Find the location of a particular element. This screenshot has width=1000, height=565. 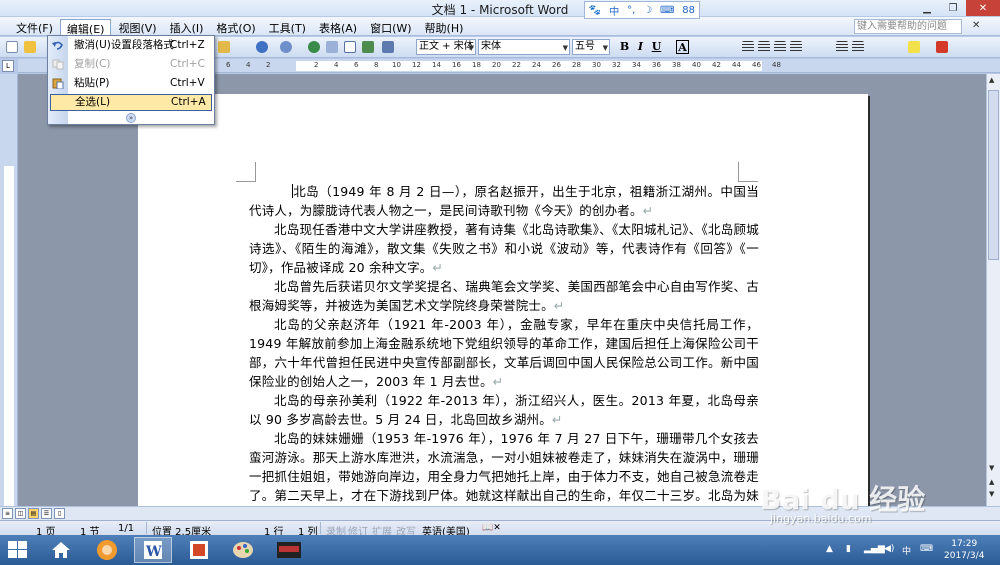

insert-excel-icon is located at coordinates (368, 47).